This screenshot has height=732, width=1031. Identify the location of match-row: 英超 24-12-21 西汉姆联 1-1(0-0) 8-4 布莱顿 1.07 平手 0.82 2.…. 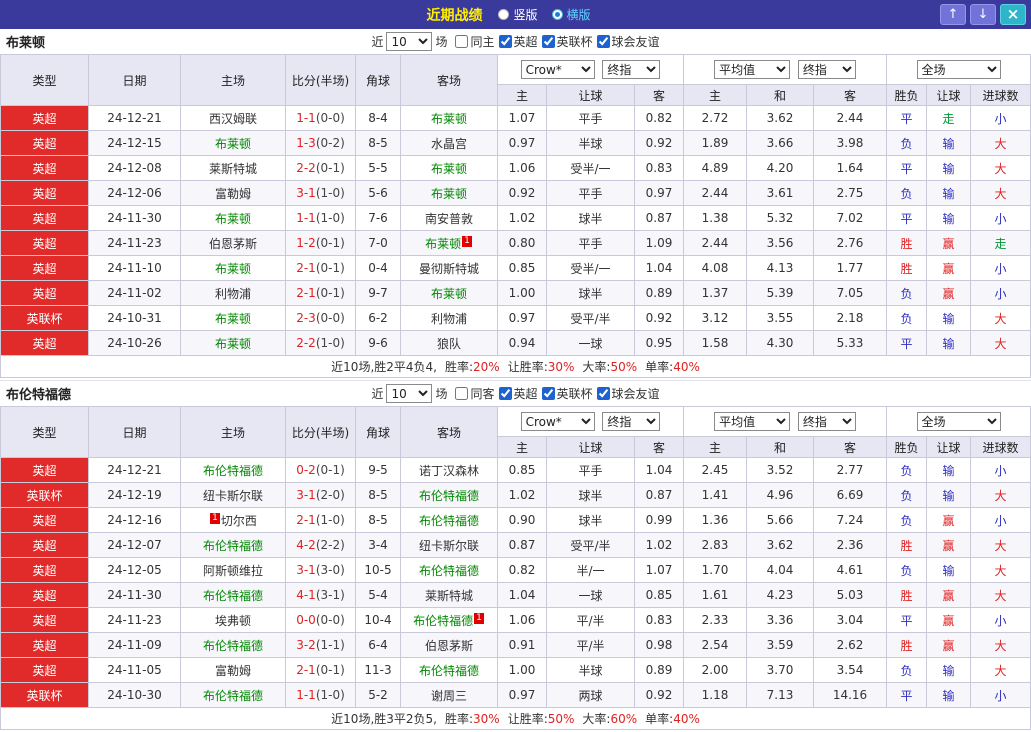
(515, 118).